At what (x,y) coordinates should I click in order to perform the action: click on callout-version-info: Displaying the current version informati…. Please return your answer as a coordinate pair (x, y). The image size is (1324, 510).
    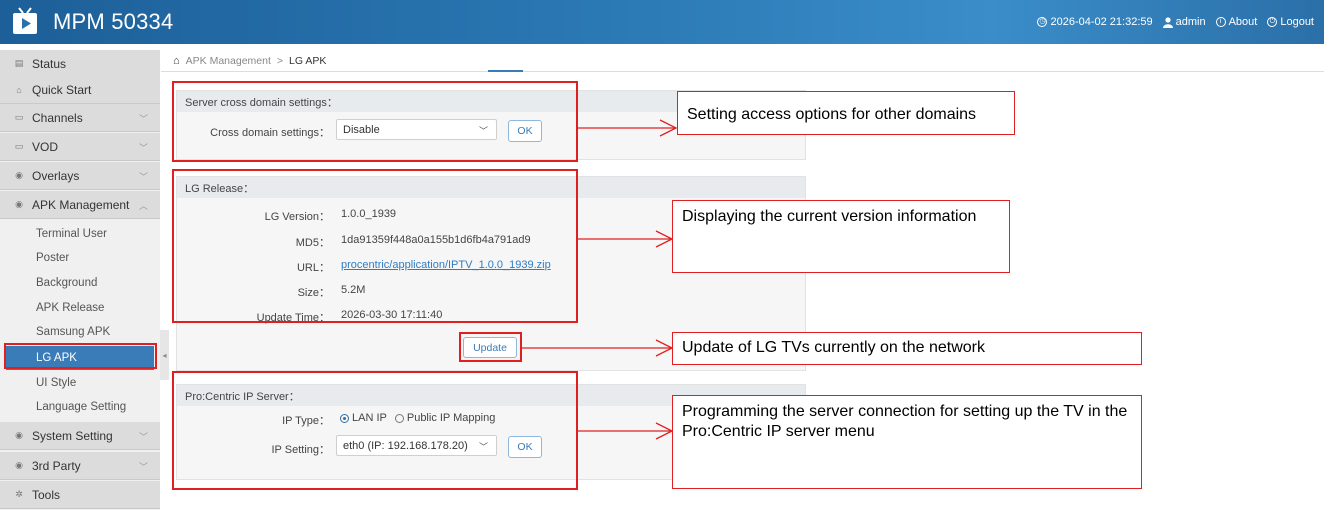
    Looking at the image, I should click on (841, 236).